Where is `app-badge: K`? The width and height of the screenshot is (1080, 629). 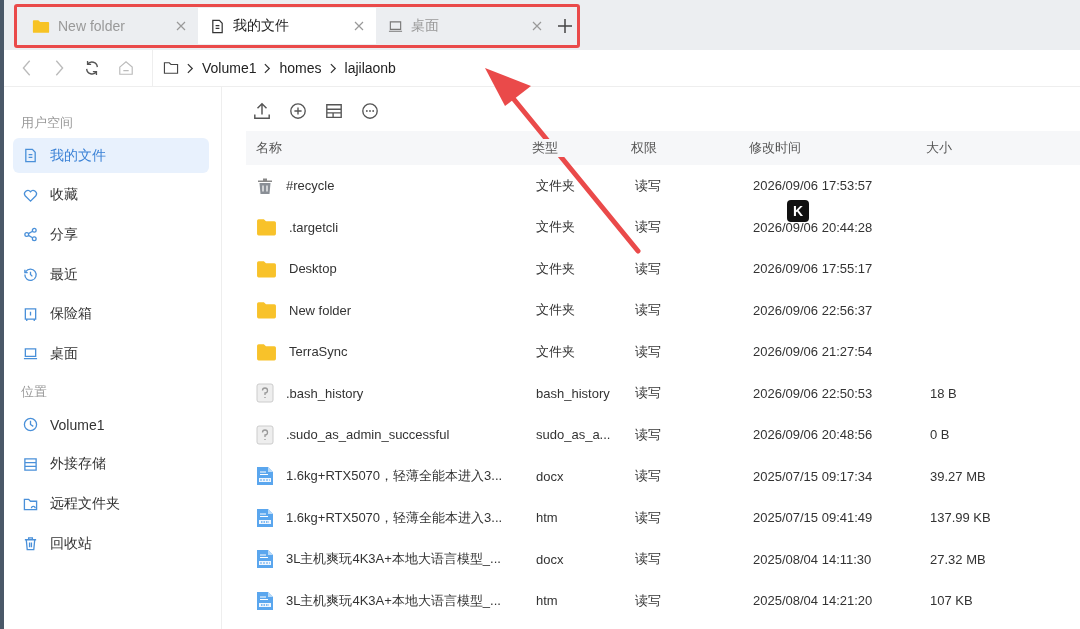 app-badge: K is located at coordinates (798, 211).